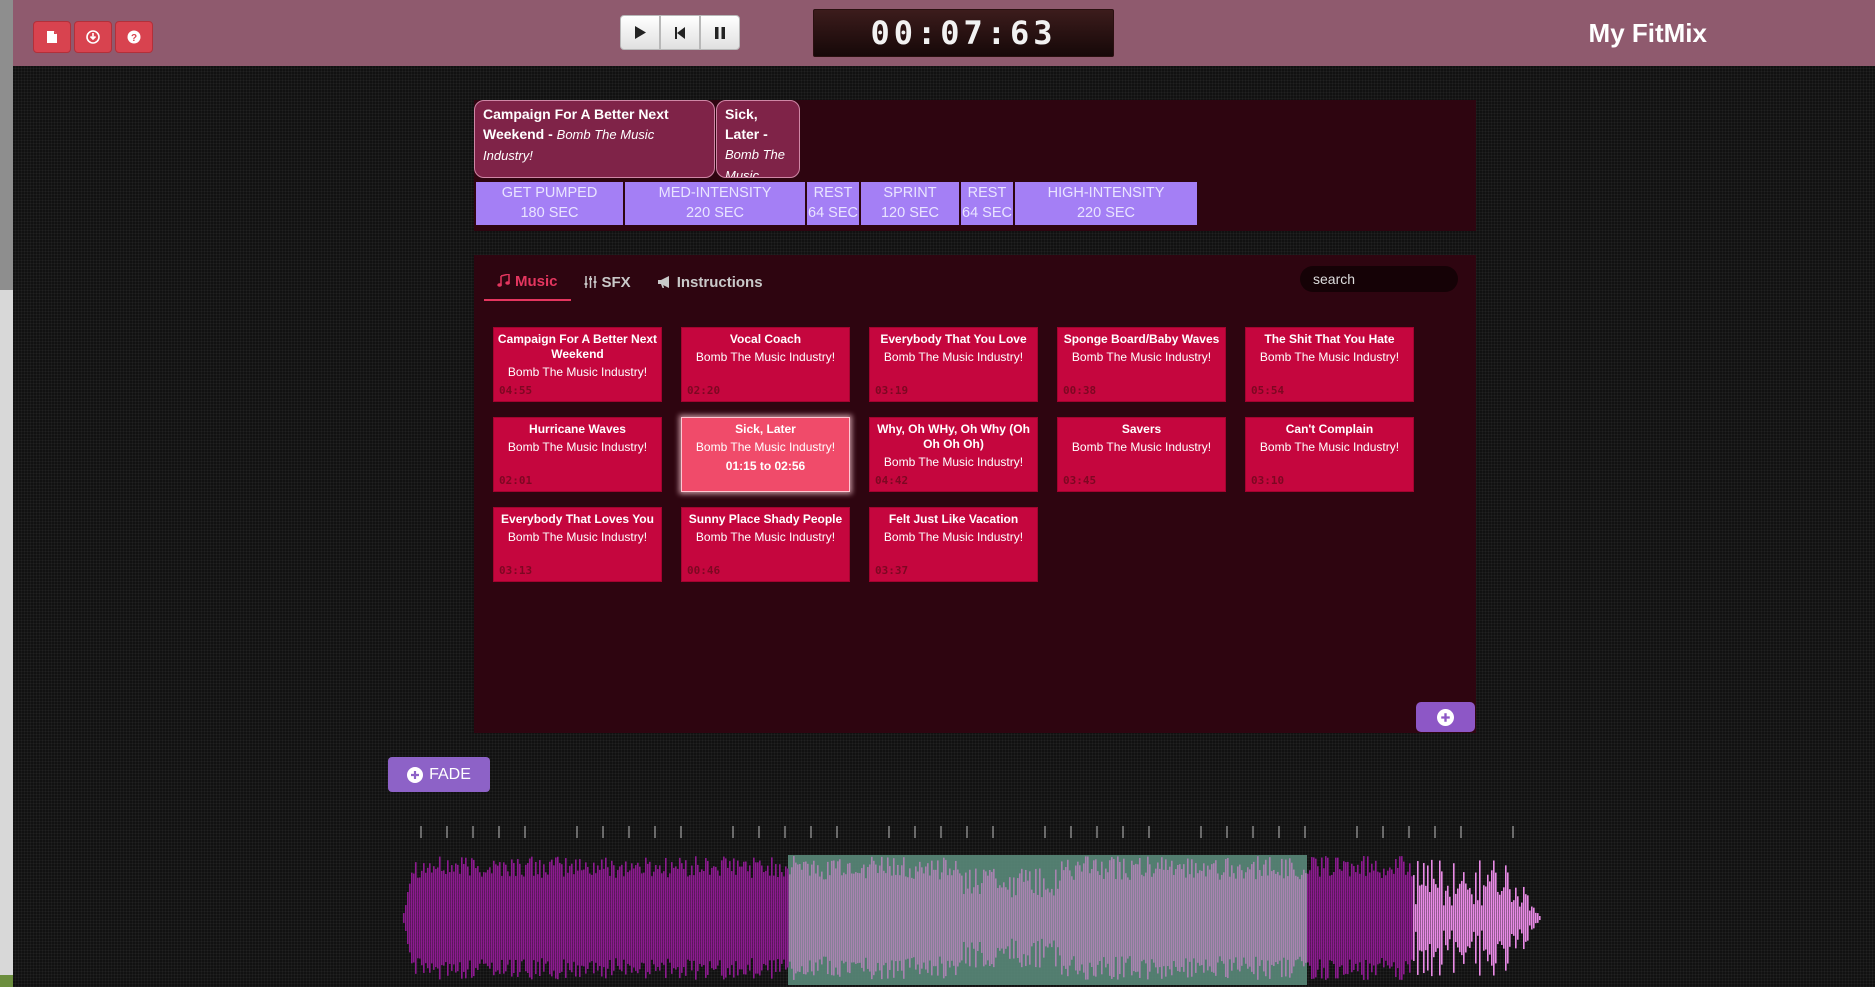 This screenshot has height=987, width=1875. What do you see at coordinates (680, 32) in the screenshot?
I see `rewind-button` at bounding box center [680, 32].